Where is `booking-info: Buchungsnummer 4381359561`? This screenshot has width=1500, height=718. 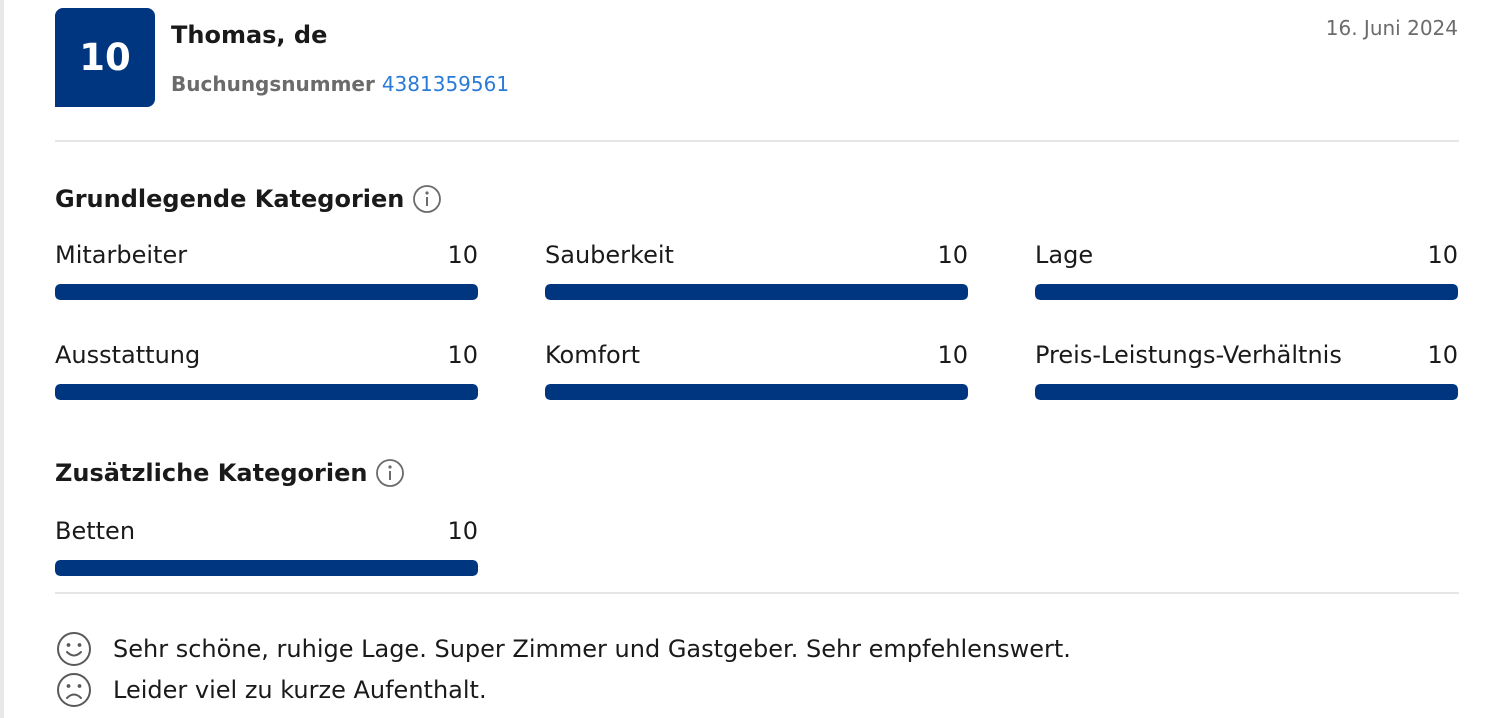 booking-info: Buchungsnummer 4381359561 is located at coordinates (340, 84).